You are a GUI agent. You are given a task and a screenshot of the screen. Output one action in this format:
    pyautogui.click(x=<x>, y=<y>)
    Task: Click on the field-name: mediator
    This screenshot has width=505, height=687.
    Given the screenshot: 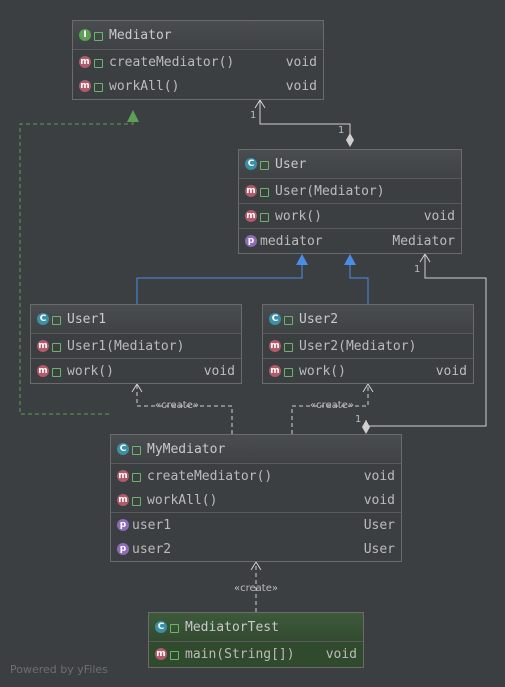 What is the action you would take?
    pyautogui.click(x=291, y=241)
    